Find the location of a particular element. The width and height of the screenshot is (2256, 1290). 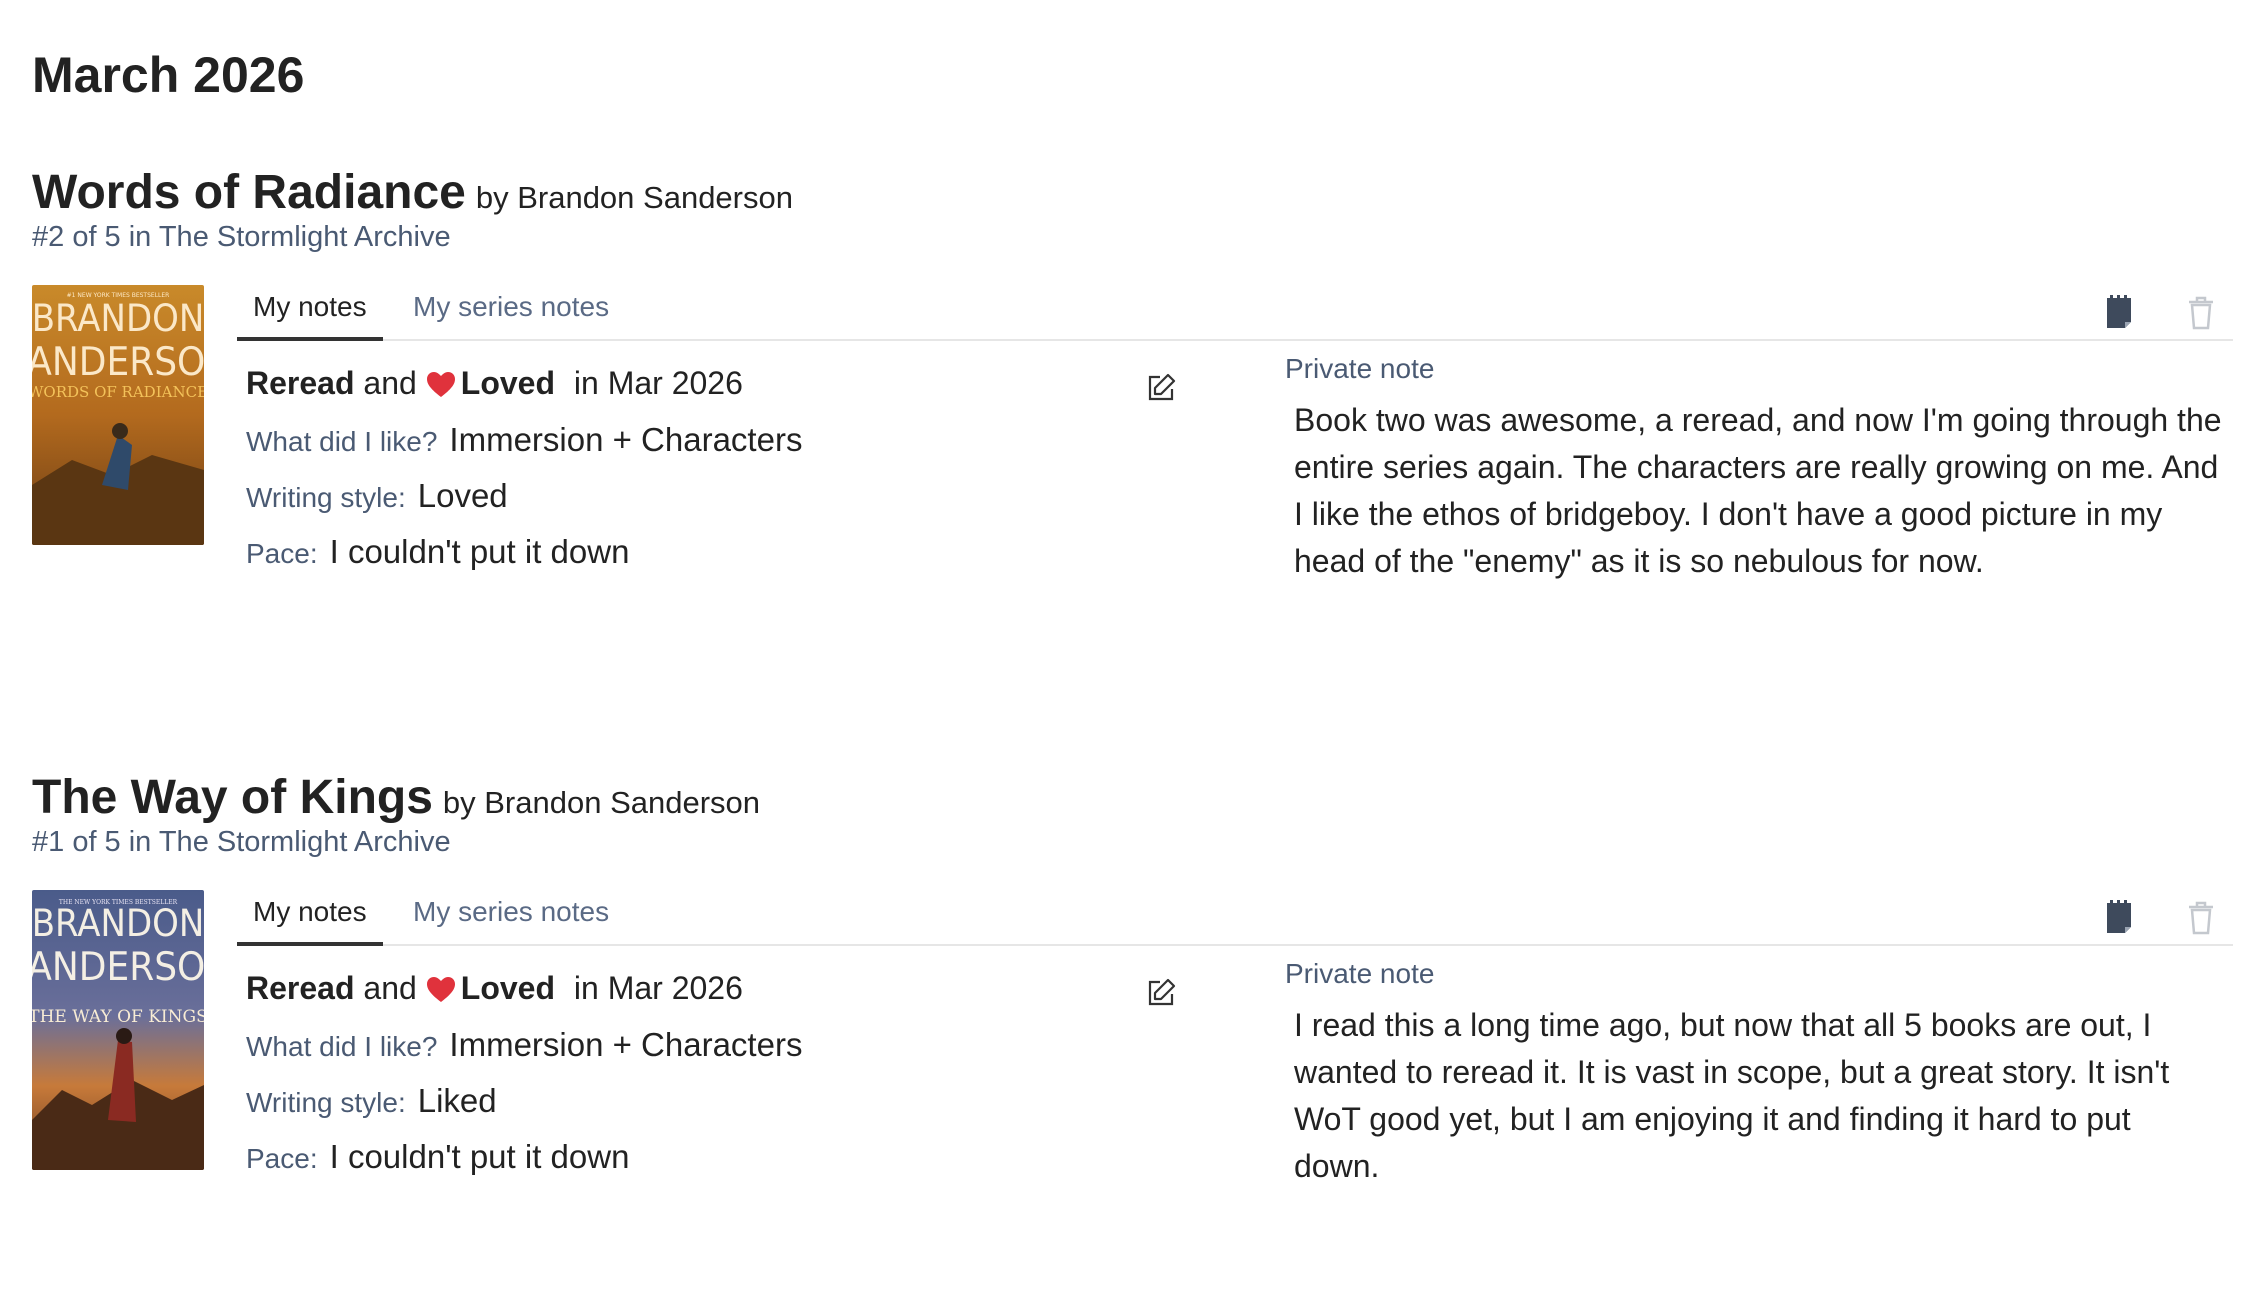

book-series-link: #1 of 5 in The Stormlight Archive is located at coordinates (241, 842).